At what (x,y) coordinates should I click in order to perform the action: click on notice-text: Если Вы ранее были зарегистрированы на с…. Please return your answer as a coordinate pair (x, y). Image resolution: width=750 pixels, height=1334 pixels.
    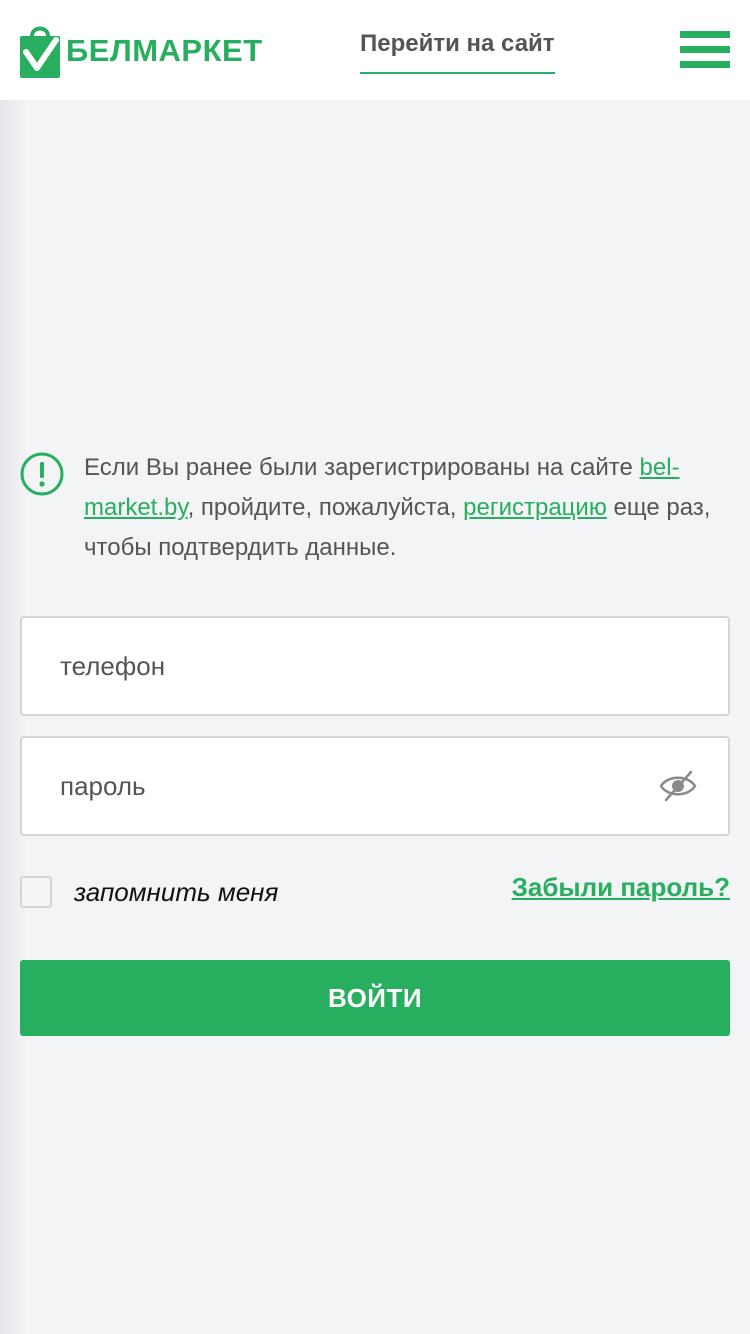
    Looking at the image, I should click on (409, 508).